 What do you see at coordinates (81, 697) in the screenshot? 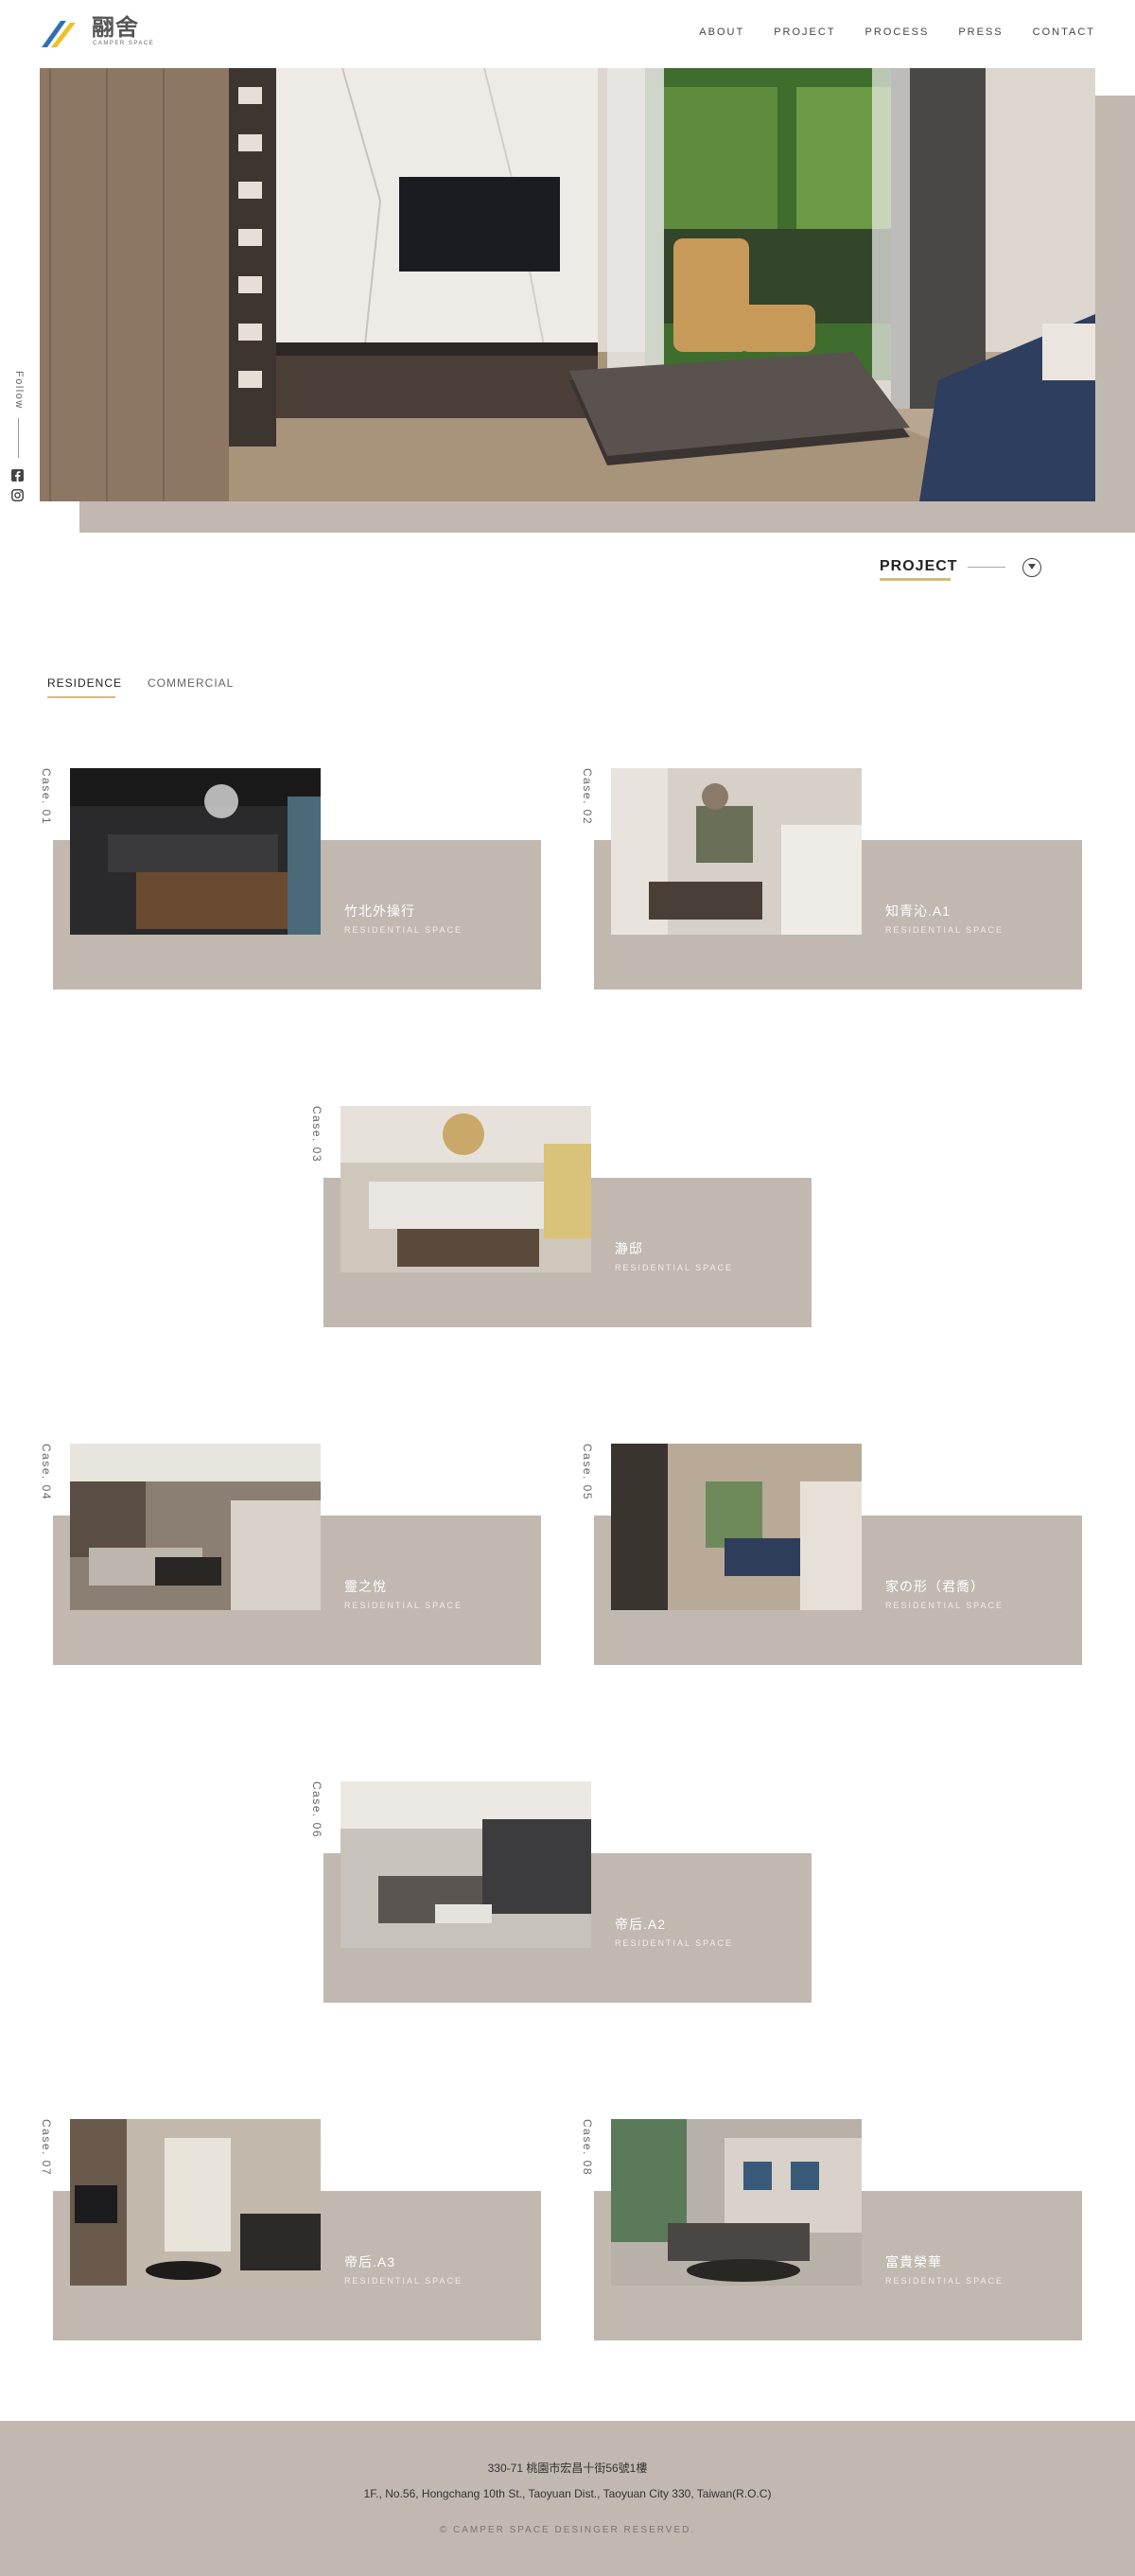
I see `tab-active-indicator` at bounding box center [81, 697].